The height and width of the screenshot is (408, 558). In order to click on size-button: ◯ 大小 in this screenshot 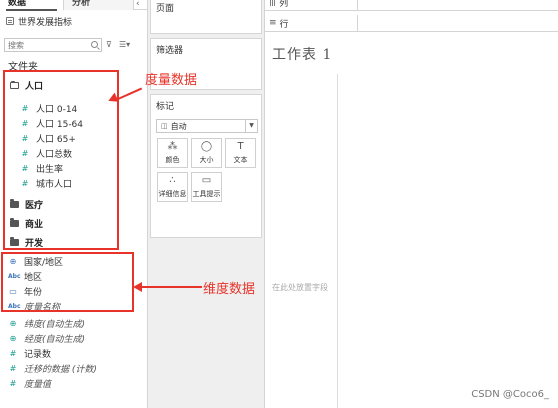, I will do `click(206, 153)`.